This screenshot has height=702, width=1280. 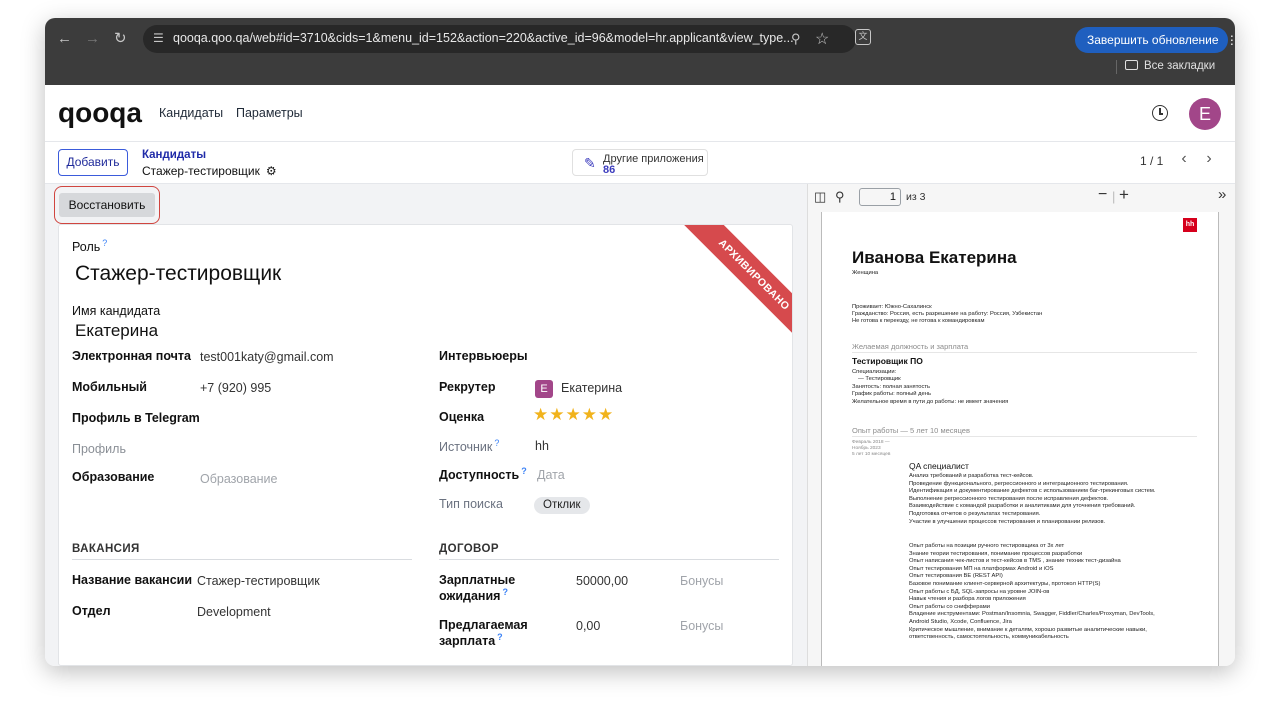 I want to click on breadcrumb-candidates: Кандидаты, so click(x=174, y=155).